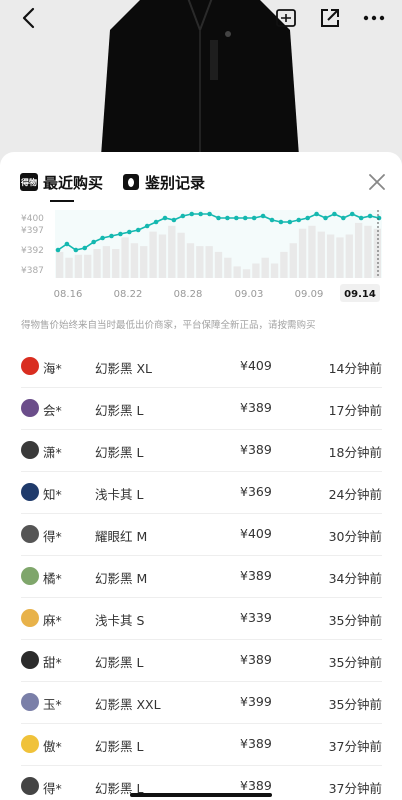 The image size is (402, 800). What do you see at coordinates (355, 494) in the screenshot?
I see `purchase-time: 24分钟前` at bounding box center [355, 494].